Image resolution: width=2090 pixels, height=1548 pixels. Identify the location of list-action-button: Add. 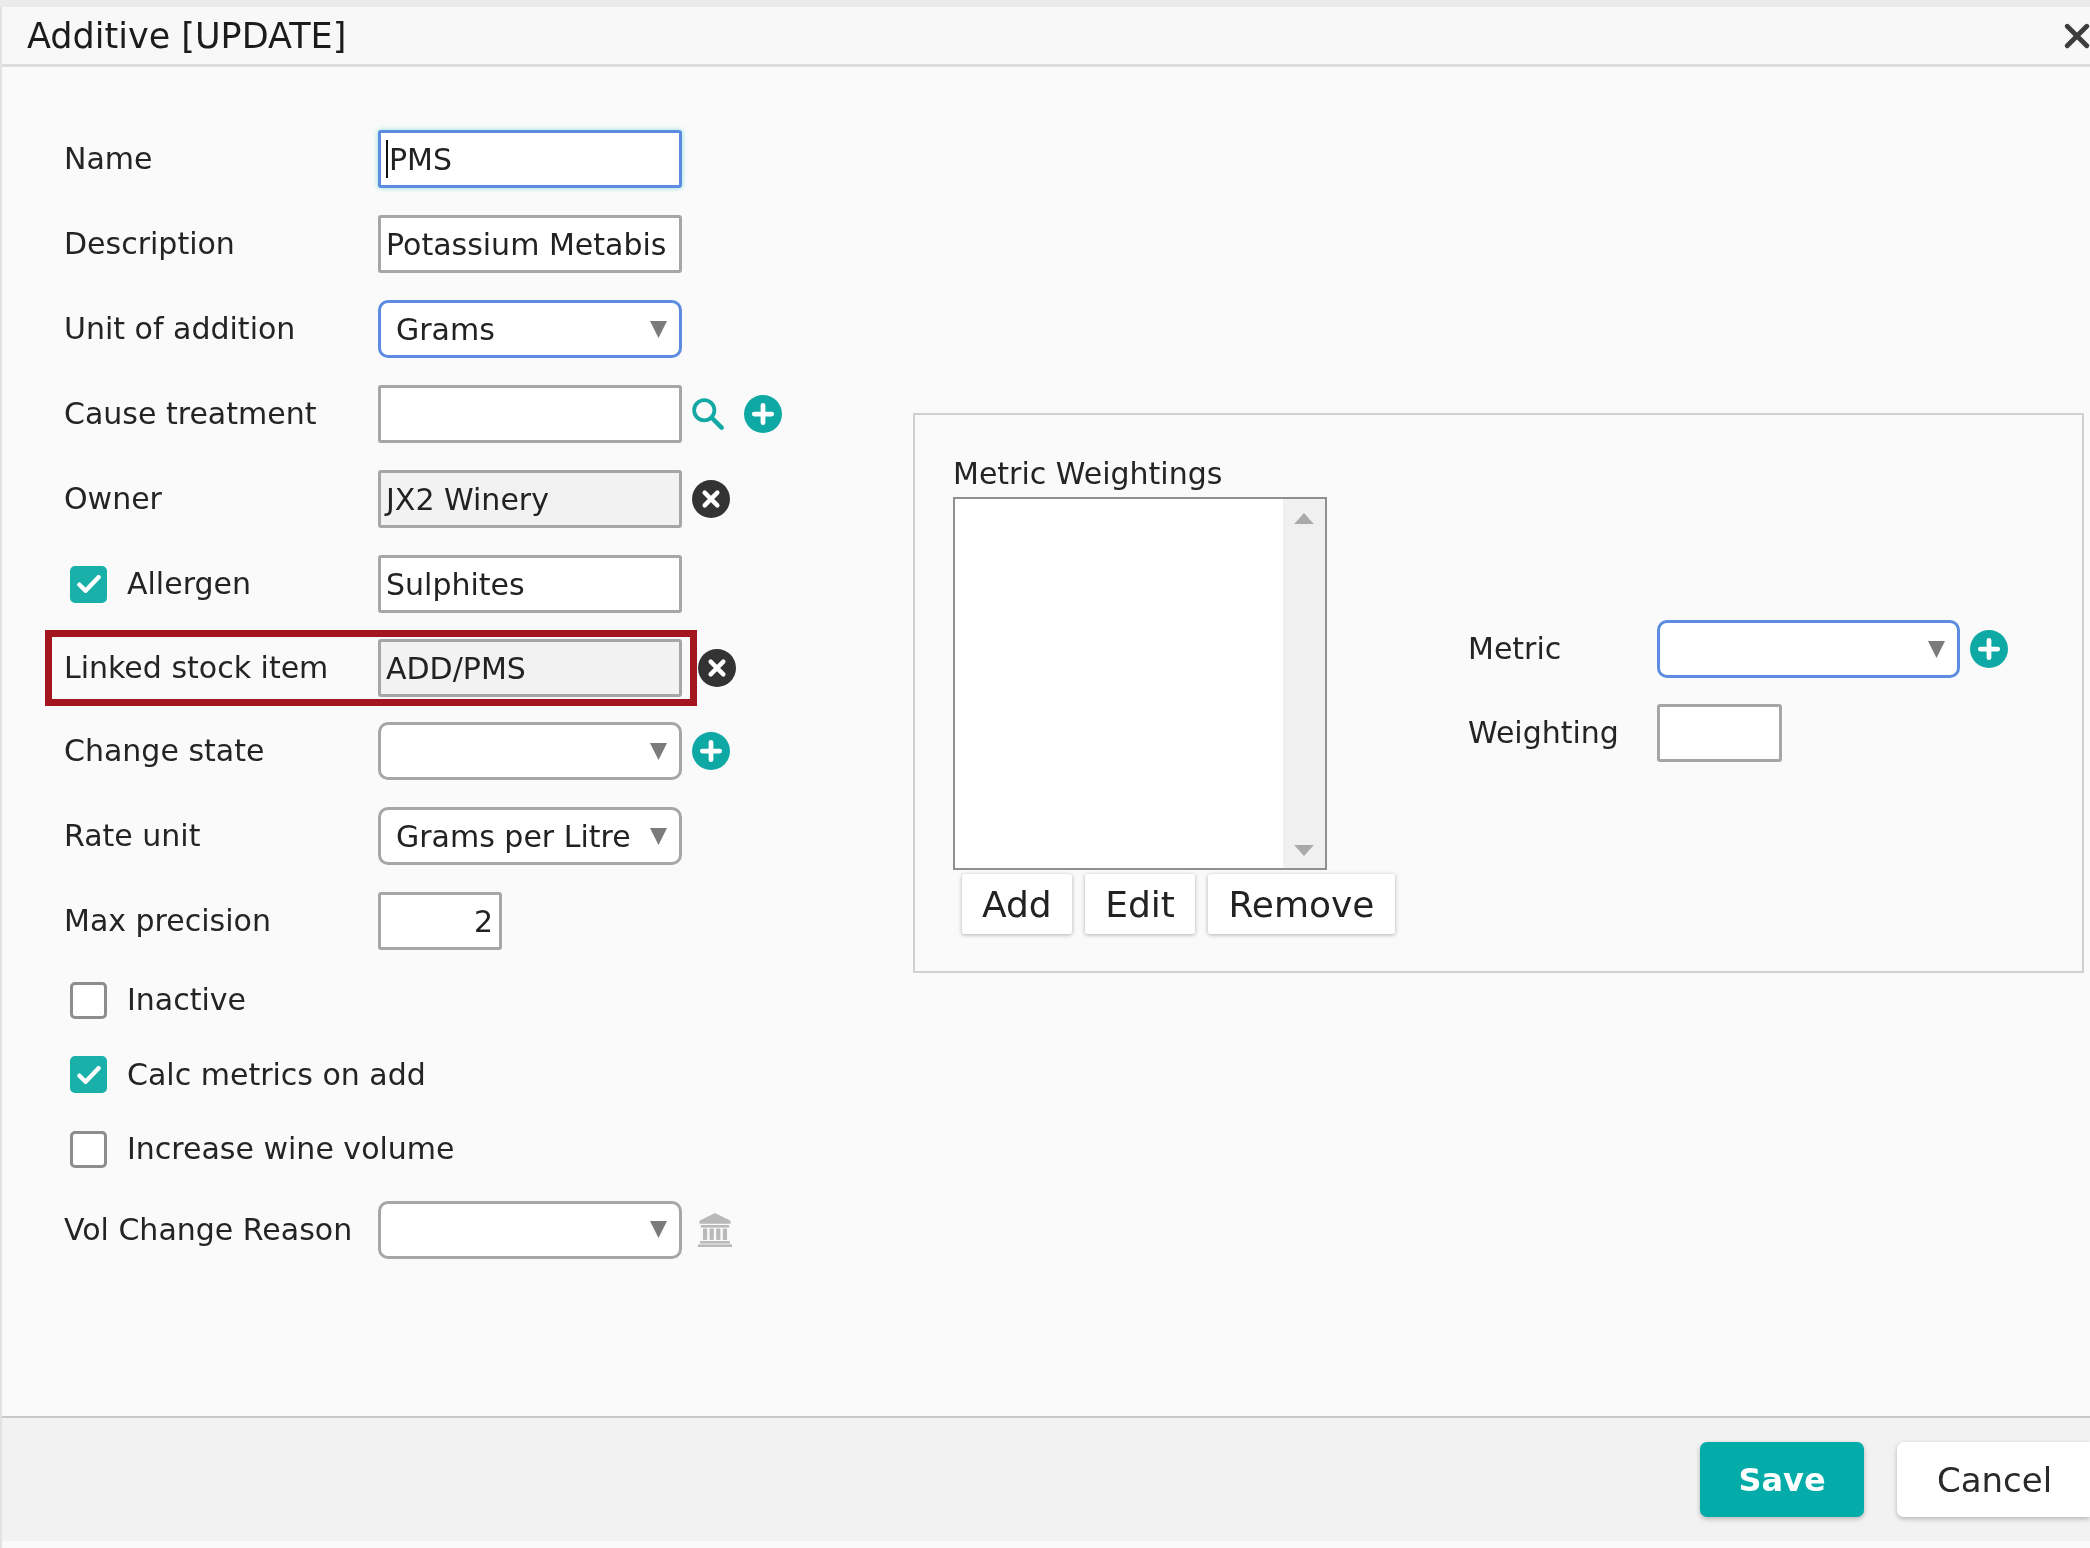
(1017, 904).